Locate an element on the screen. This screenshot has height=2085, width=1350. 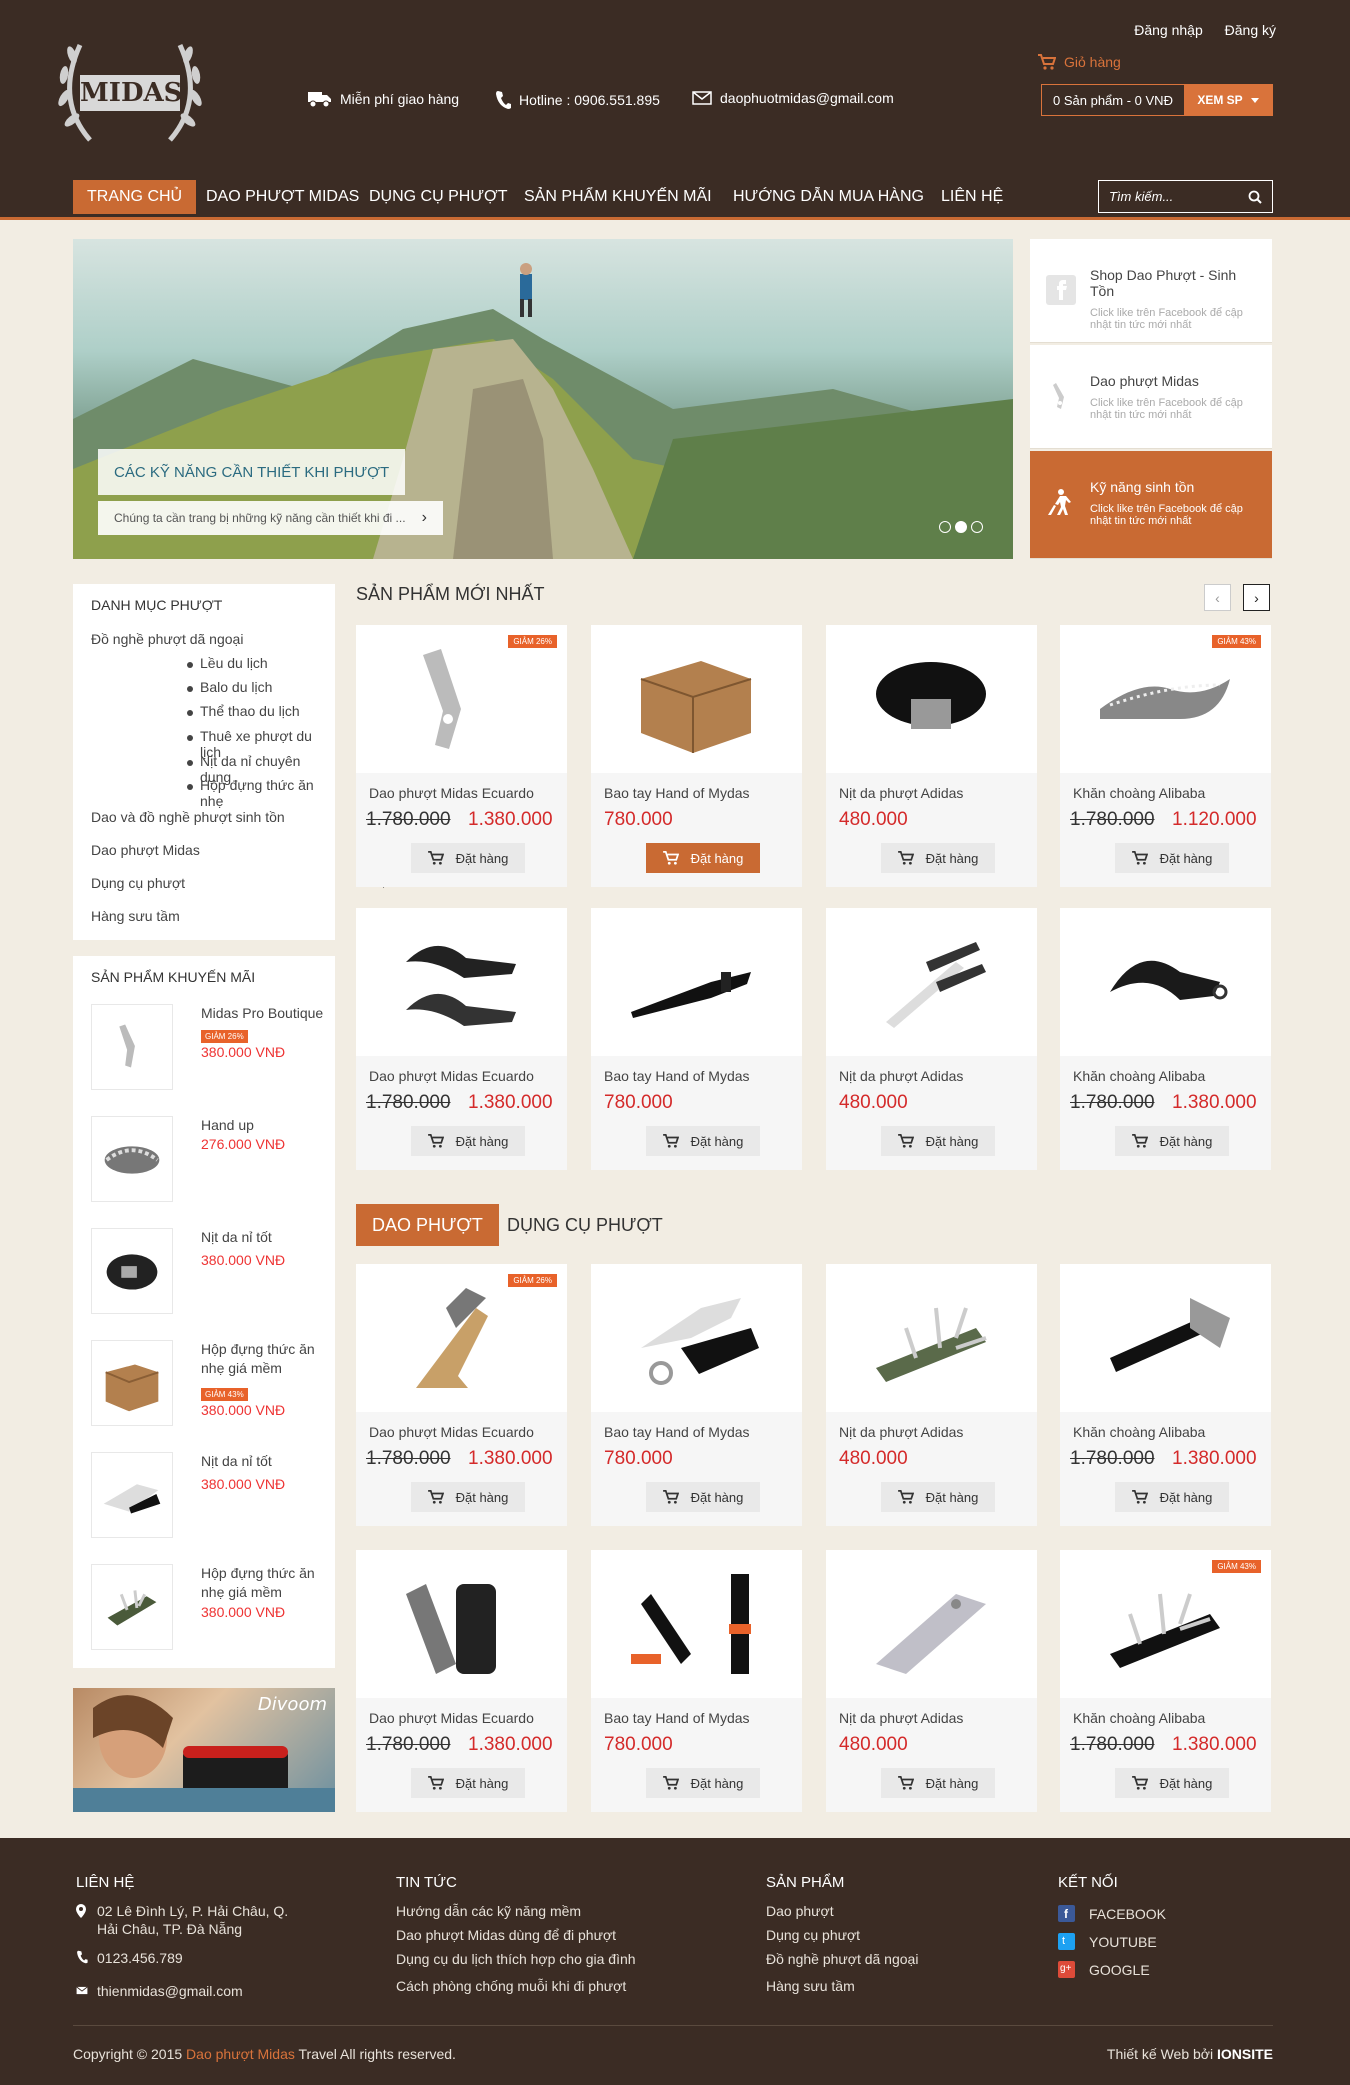
footer-email: thienmidas@gmail.com is located at coordinates (170, 1991).